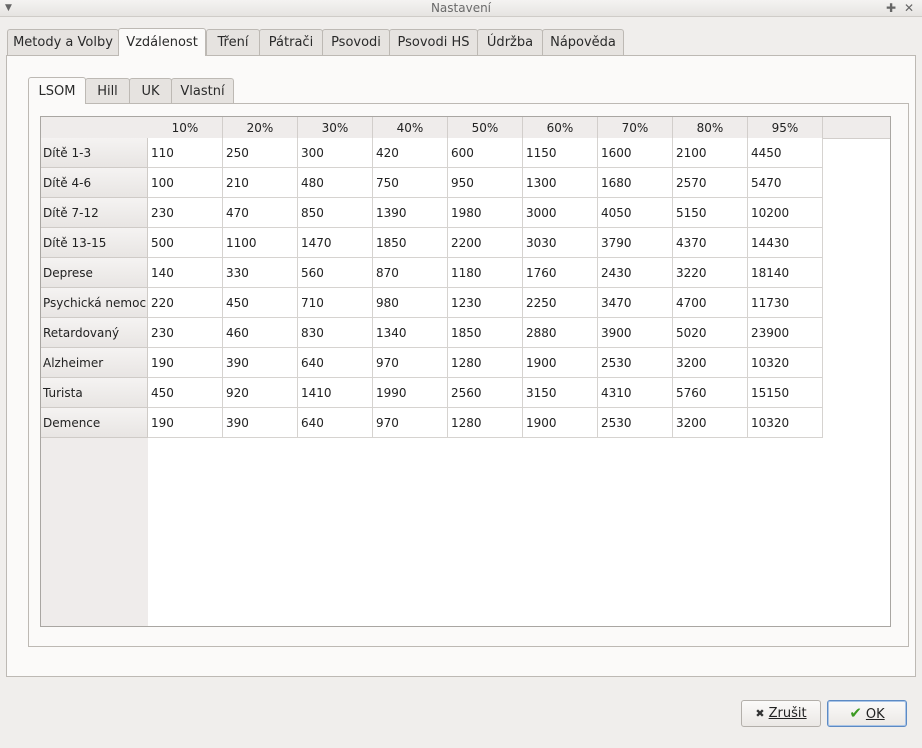  Describe the element at coordinates (510, 42) in the screenshot. I see `tab-udrzba: Údržba` at that location.